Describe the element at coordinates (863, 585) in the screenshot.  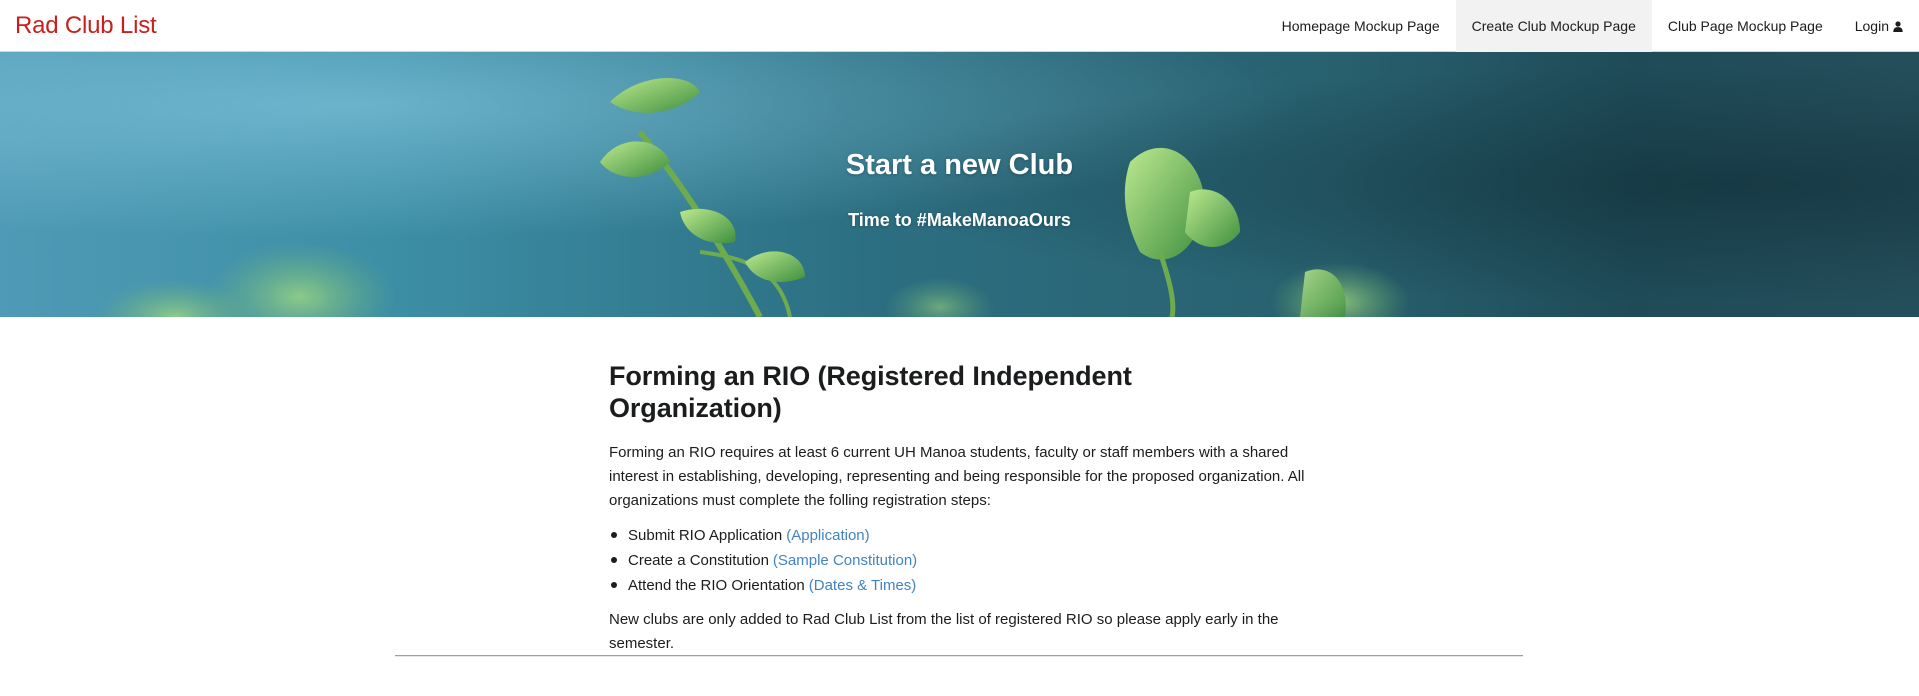
I see `dates-times-link: (Dates & Times)` at that location.